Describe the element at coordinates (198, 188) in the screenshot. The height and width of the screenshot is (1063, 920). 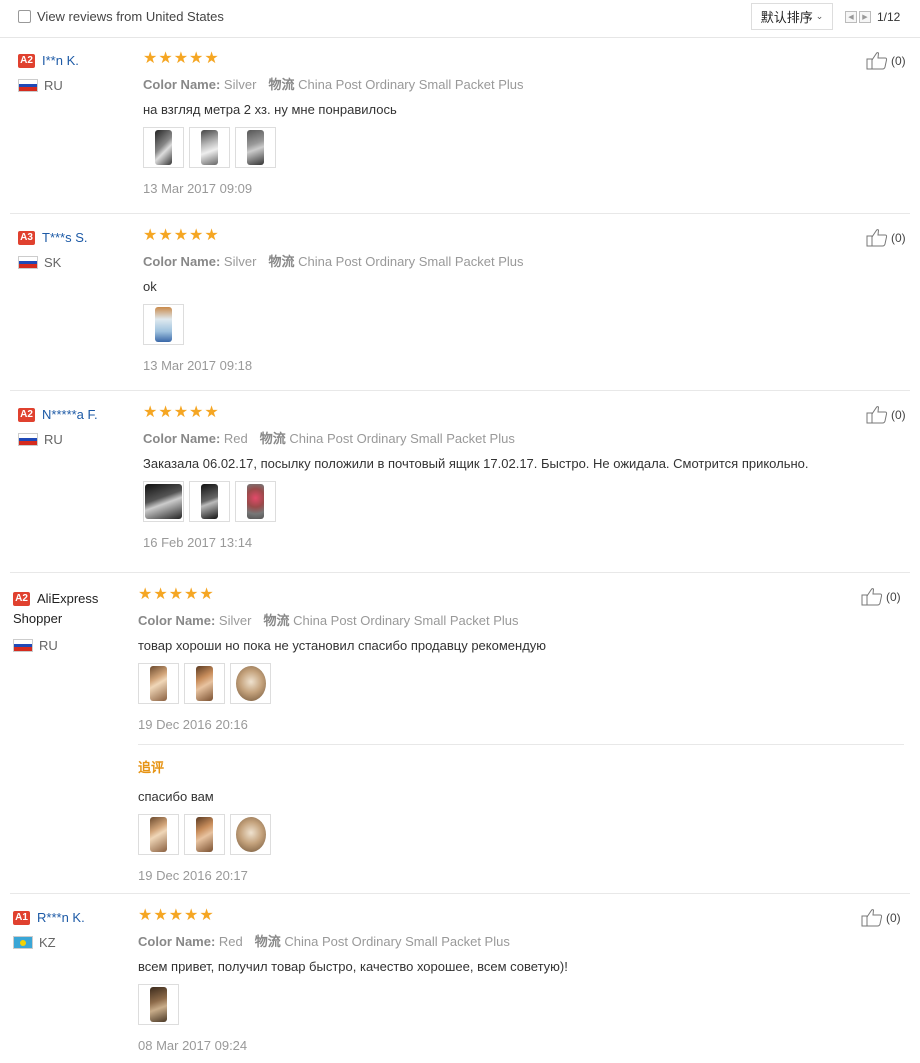
I see `review-date: 13 Mar 2017 09:09` at that location.